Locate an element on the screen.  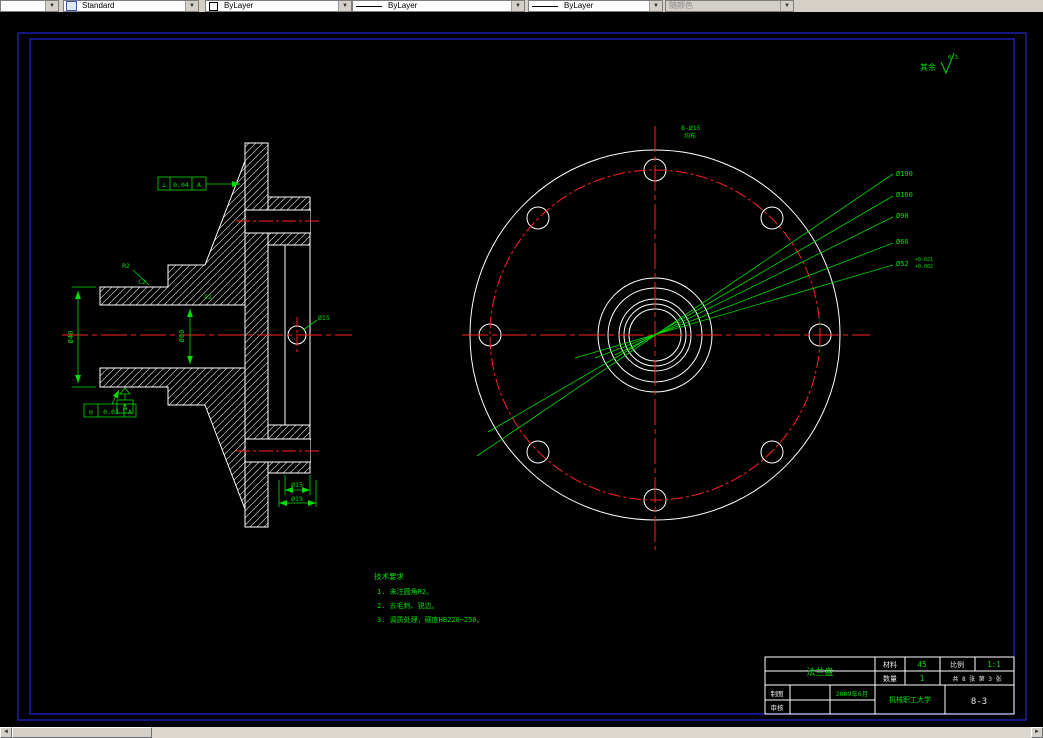
perp-datum-ref: A is located at coordinates (199, 185).